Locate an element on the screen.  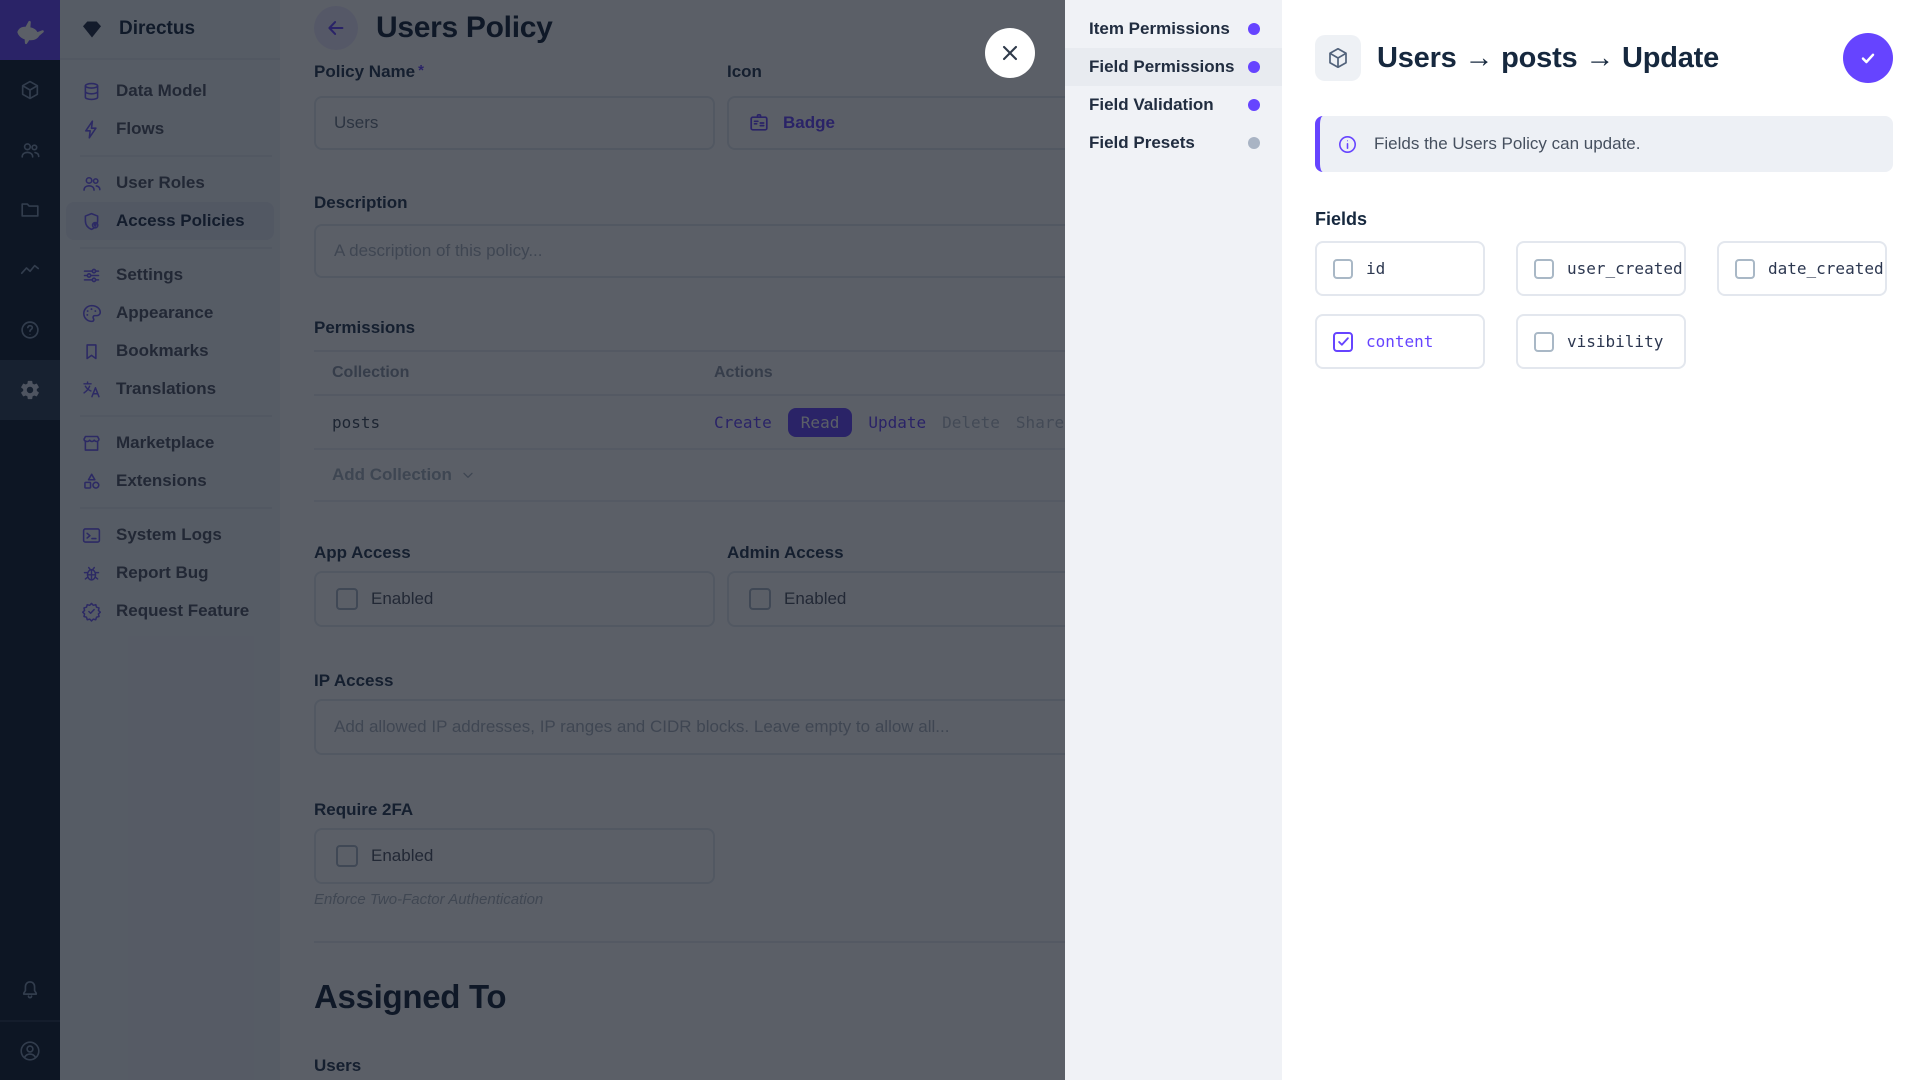
check-icon is located at coordinates (1868, 58).